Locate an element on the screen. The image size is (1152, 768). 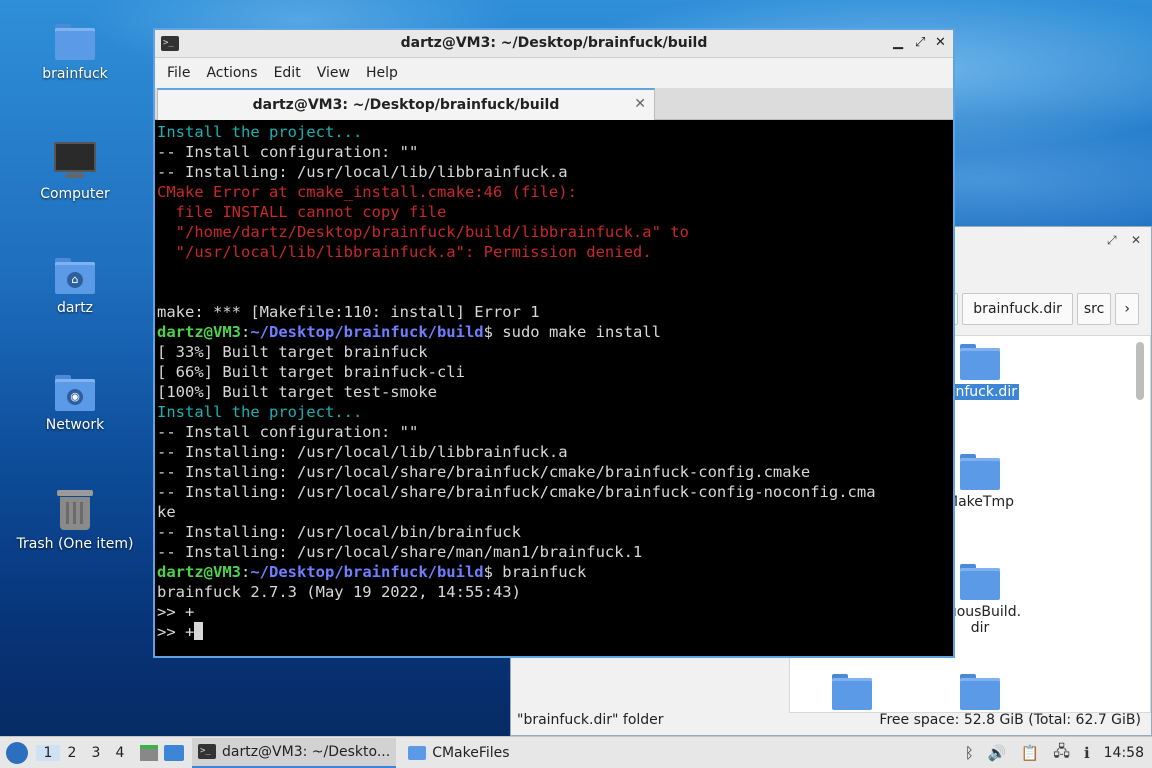
desktop-icon-brainfuck: brainfuck is located at coordinates (75, 53).